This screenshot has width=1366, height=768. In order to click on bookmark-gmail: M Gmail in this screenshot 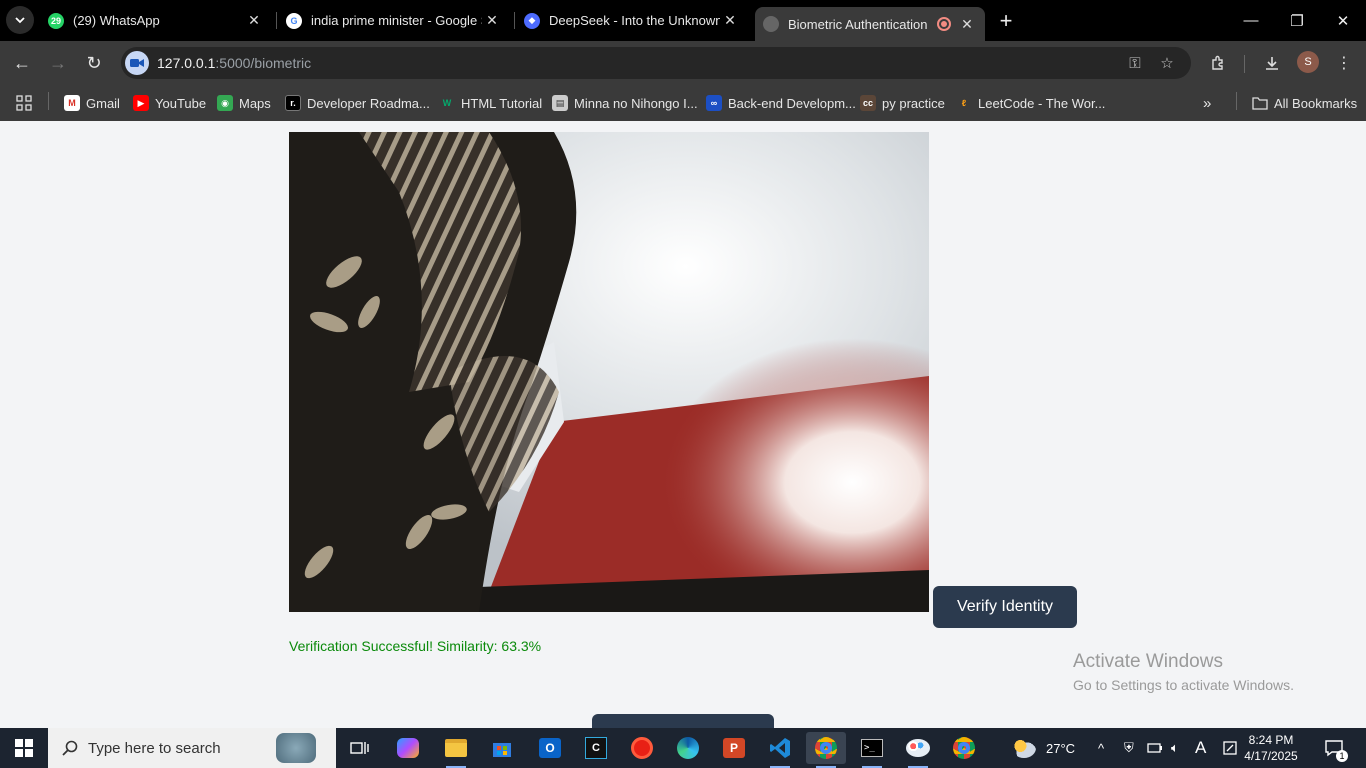, I will do `click(92, 103)`.